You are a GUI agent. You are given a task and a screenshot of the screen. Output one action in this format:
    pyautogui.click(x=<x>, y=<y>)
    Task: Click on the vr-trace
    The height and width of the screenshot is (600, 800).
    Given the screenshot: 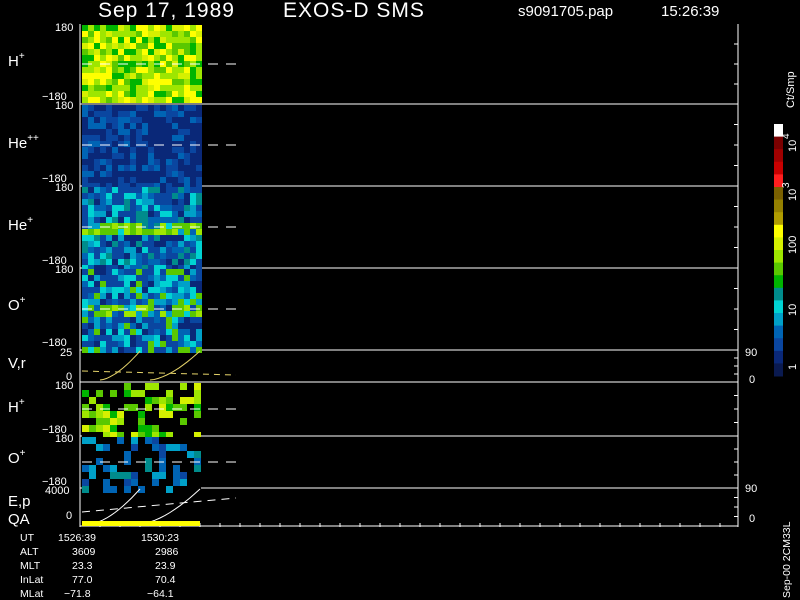 What is the action you would take?
    pyautogui.click(x=150, y=365)
    